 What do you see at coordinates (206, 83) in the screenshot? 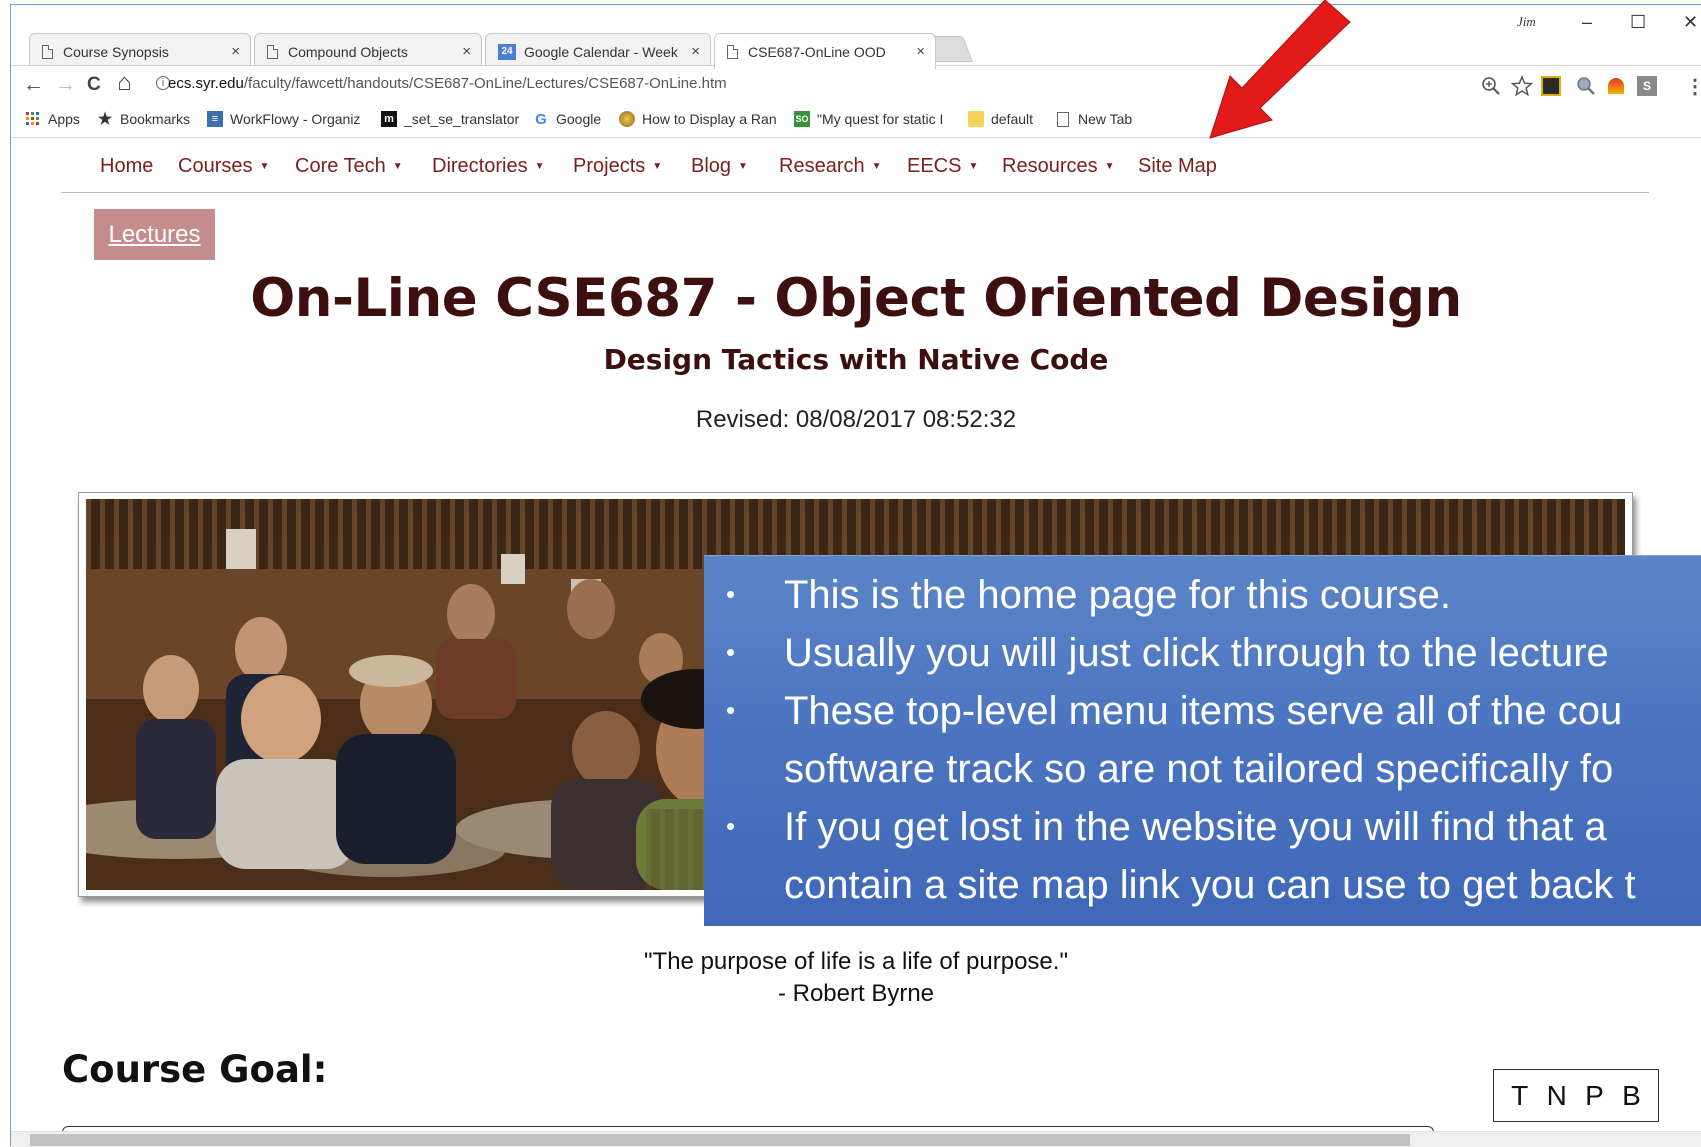
I see `url-host: ecs.syr.edu` at bounding box center [206, 83].